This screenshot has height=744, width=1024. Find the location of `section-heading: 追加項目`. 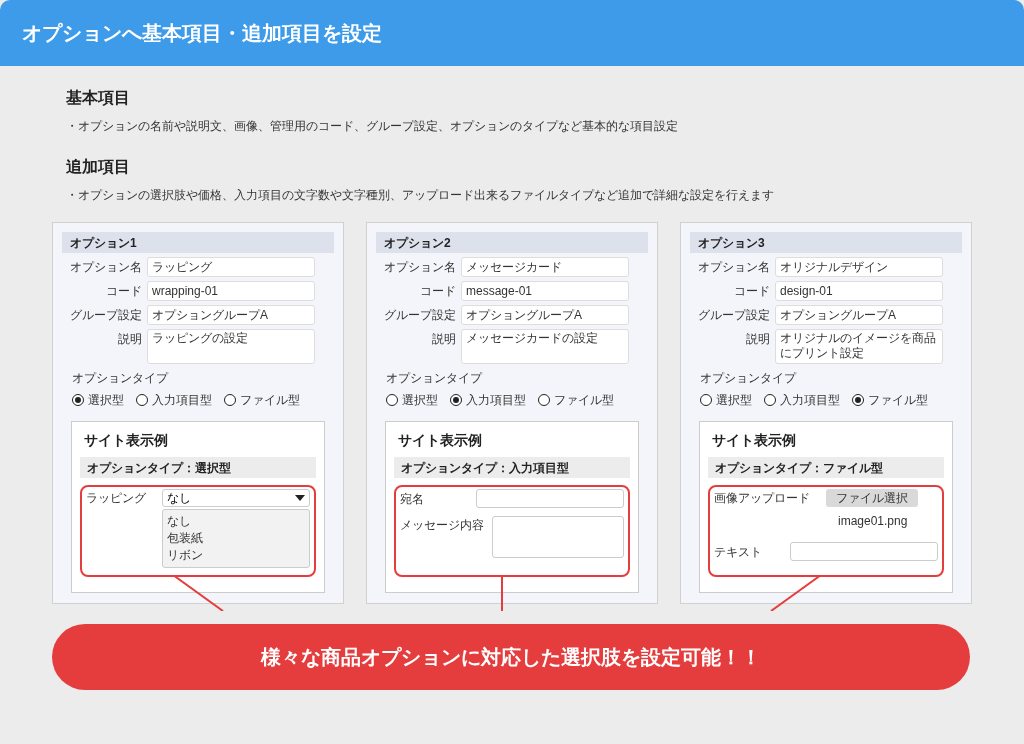

section-heading: 追加項目 is located at coordinates (98, 167).